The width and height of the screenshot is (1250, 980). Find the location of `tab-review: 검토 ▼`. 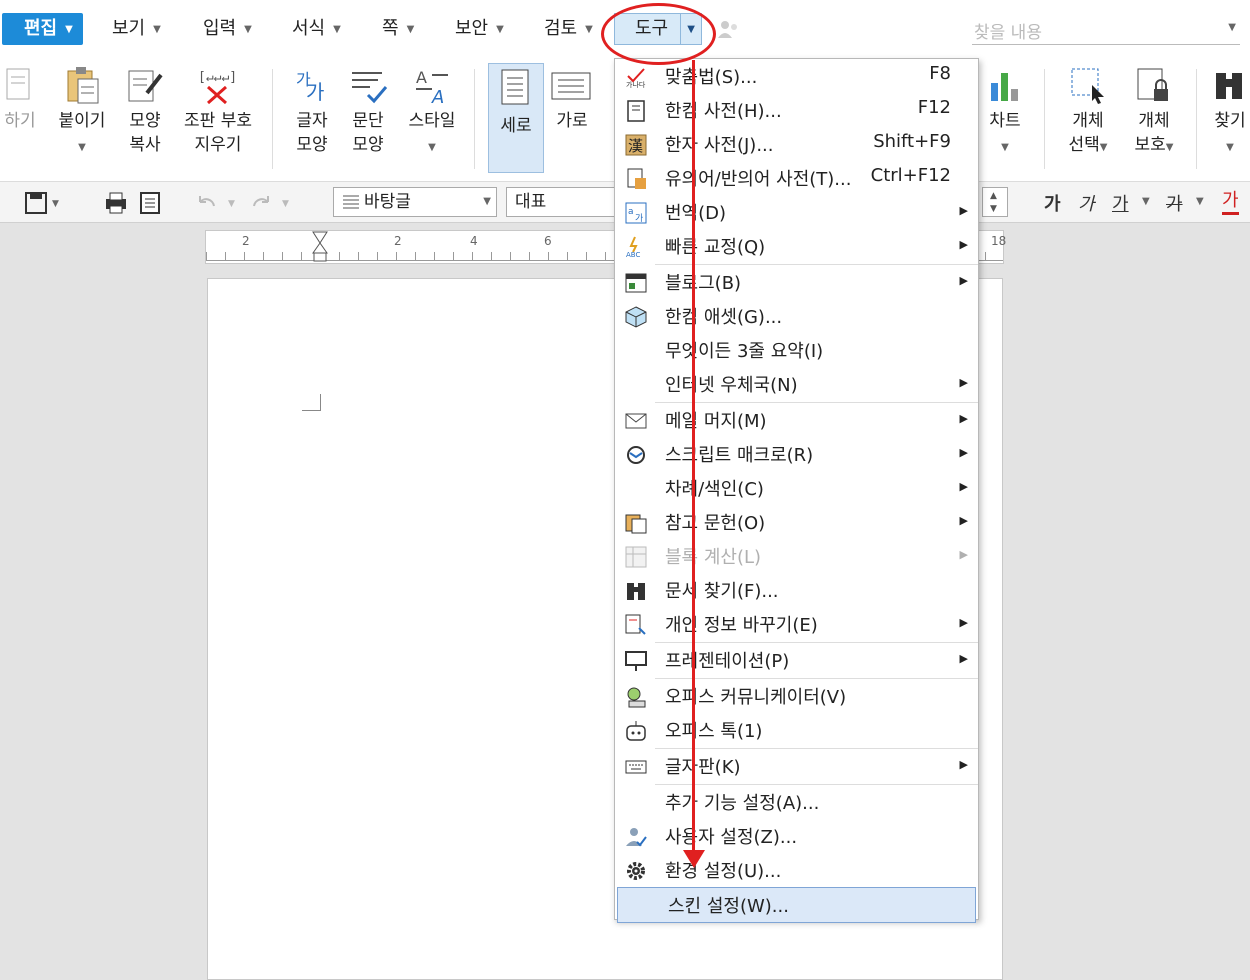

tab-review: 검토 ▼ is located at coordinates (568, 29).